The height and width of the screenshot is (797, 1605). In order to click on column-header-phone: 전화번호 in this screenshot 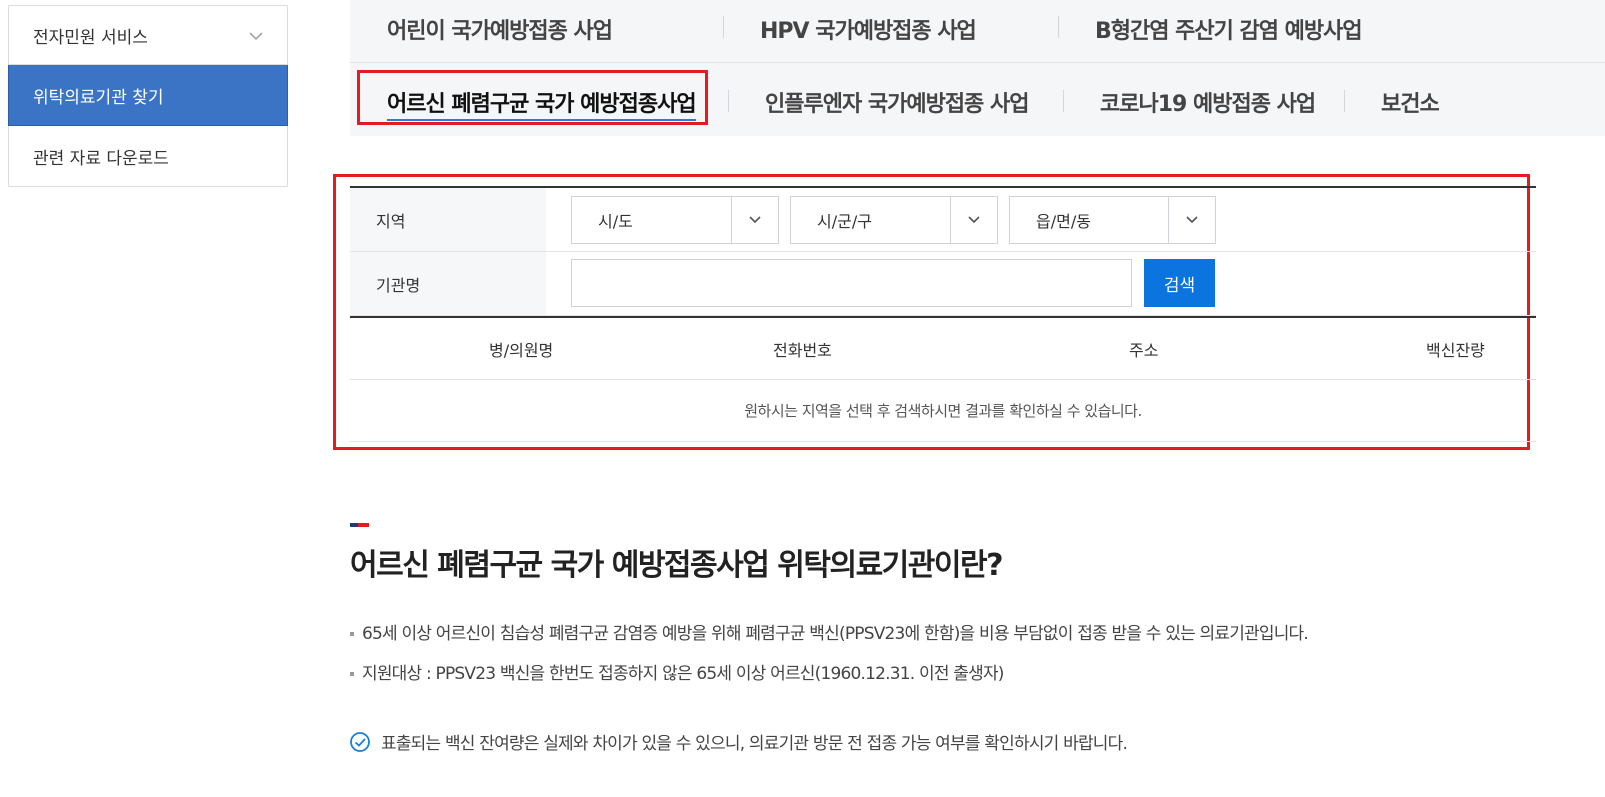, I will do `click(802, 350)`.